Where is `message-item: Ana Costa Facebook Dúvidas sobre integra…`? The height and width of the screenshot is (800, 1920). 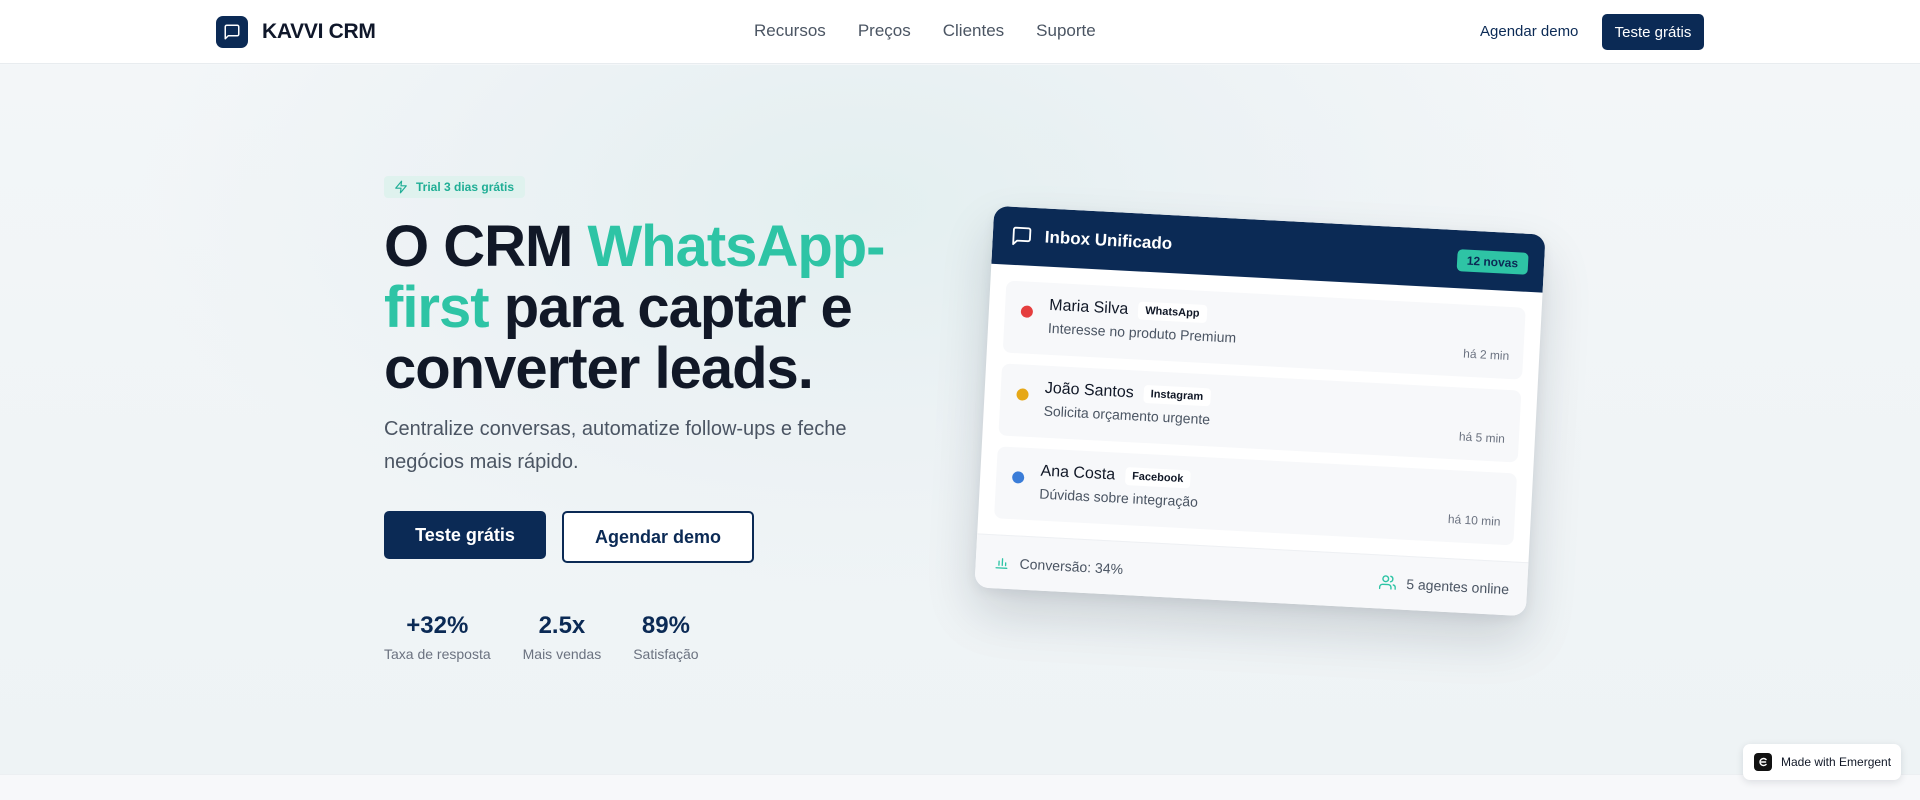 message-item: Ana Costa Facebook Dúvidas sobre integra… is located at coordinates (1256, 496).